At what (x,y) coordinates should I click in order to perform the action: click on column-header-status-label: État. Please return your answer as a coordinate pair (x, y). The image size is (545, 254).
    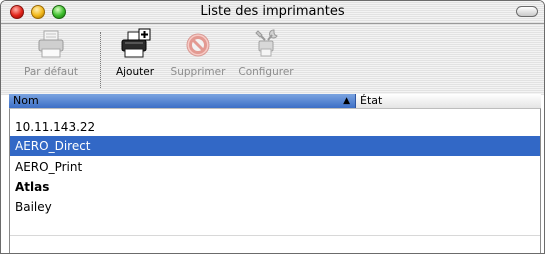
    Looking at the image, I should click on (371, 100).